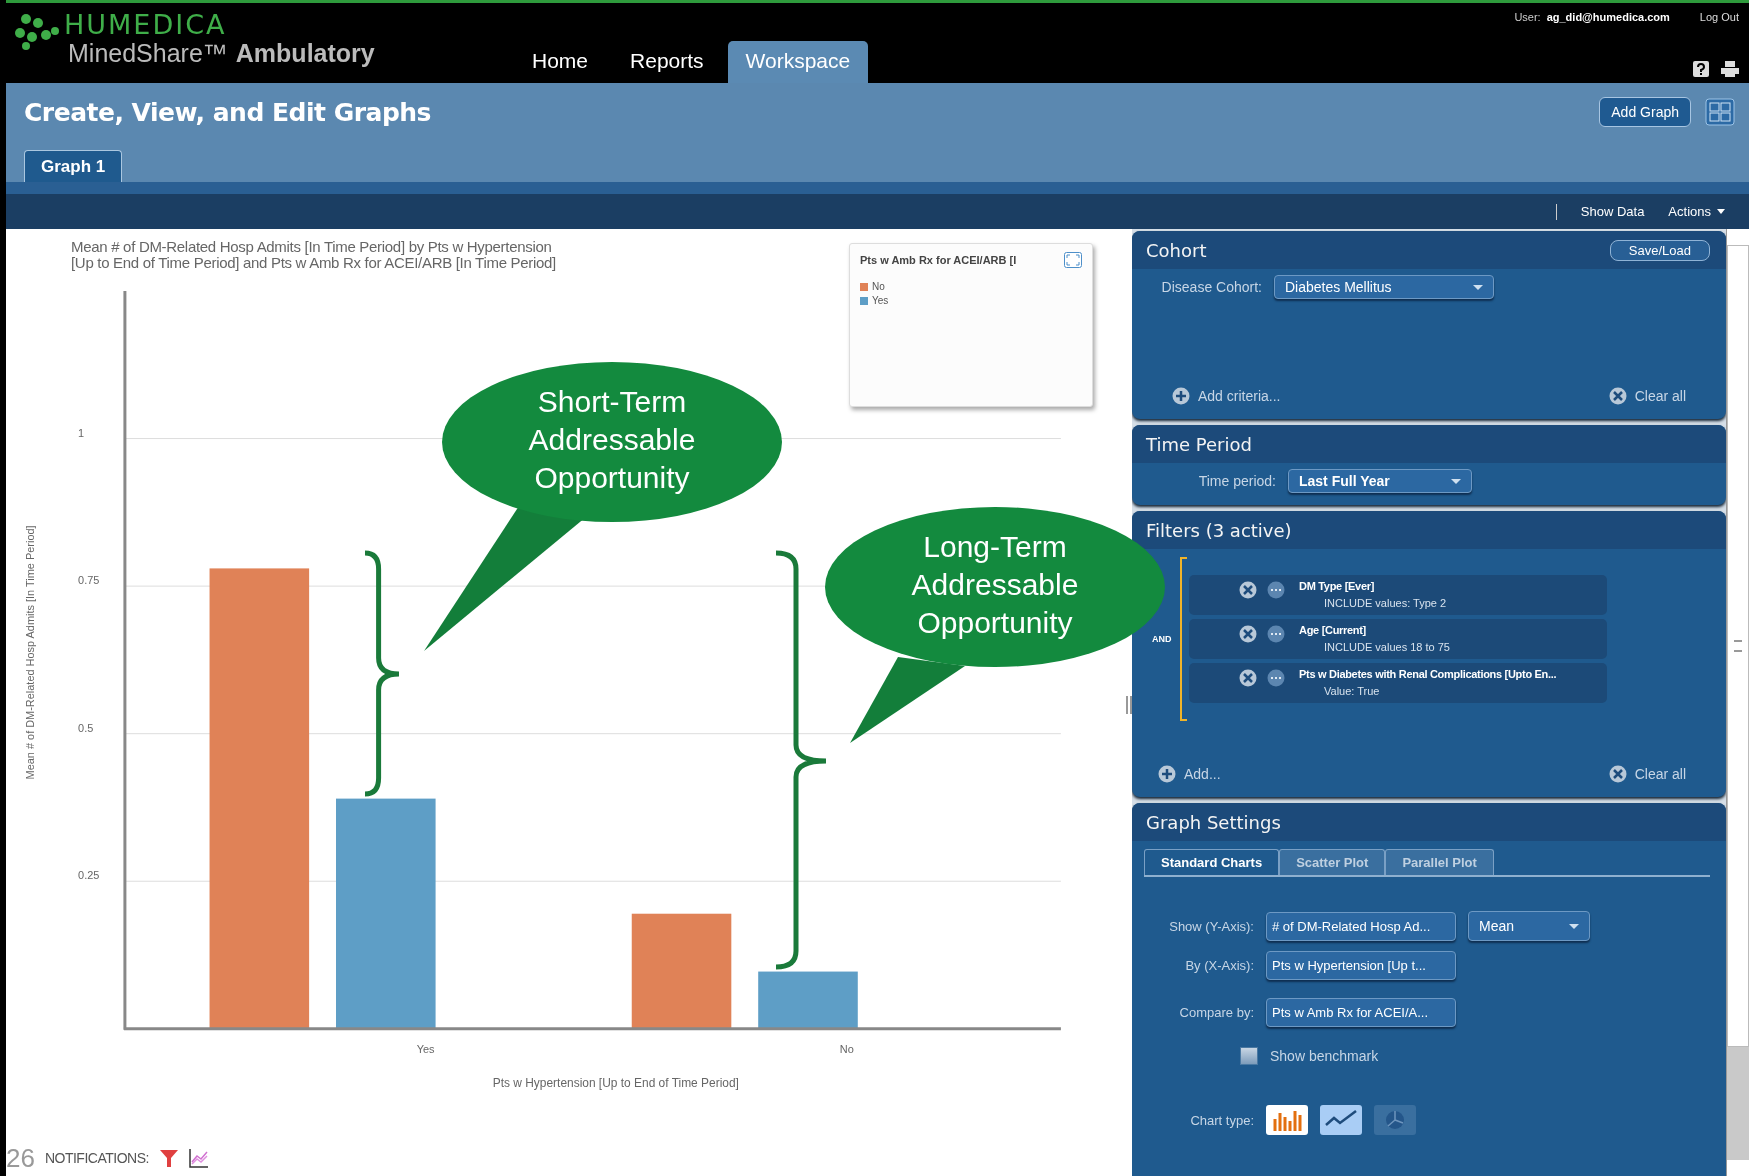 This screenshot has width=1749, height=1176. What do you see at coordinates (1213, 822) in the screenshot?
I see `section-title: Graph Settings` at bounding box center [1213, 822].